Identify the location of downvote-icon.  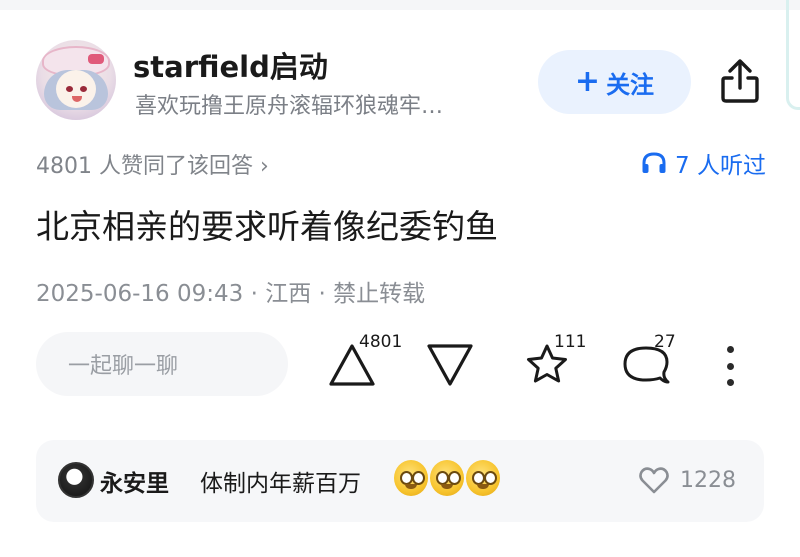
(450, 365).